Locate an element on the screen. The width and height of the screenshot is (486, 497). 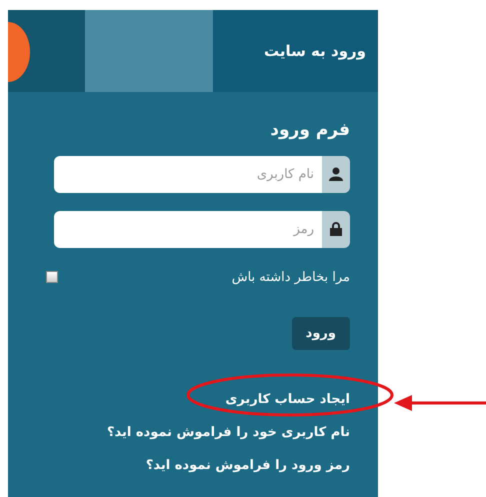
lock-icon is located at coordinates (336, 229).